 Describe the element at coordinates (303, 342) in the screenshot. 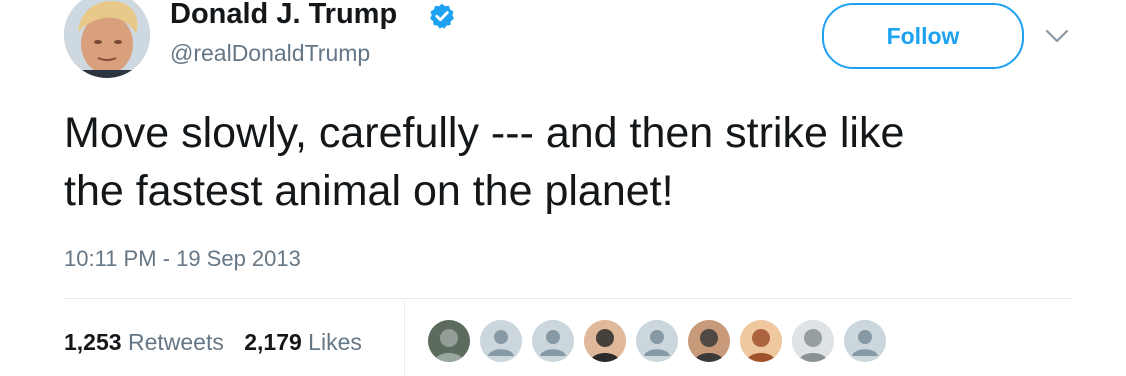

I see `likes-stat: 2,179 Likes` at that location.